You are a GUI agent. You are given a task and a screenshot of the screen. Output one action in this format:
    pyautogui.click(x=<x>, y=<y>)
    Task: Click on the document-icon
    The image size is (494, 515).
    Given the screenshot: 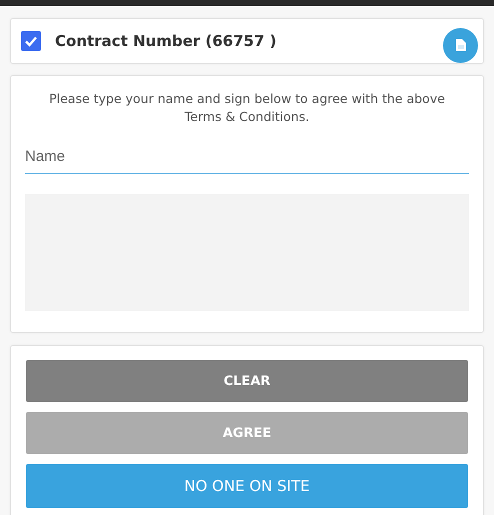 What is the action you would take?
    pyautogui.click(x=460, y=45)
    